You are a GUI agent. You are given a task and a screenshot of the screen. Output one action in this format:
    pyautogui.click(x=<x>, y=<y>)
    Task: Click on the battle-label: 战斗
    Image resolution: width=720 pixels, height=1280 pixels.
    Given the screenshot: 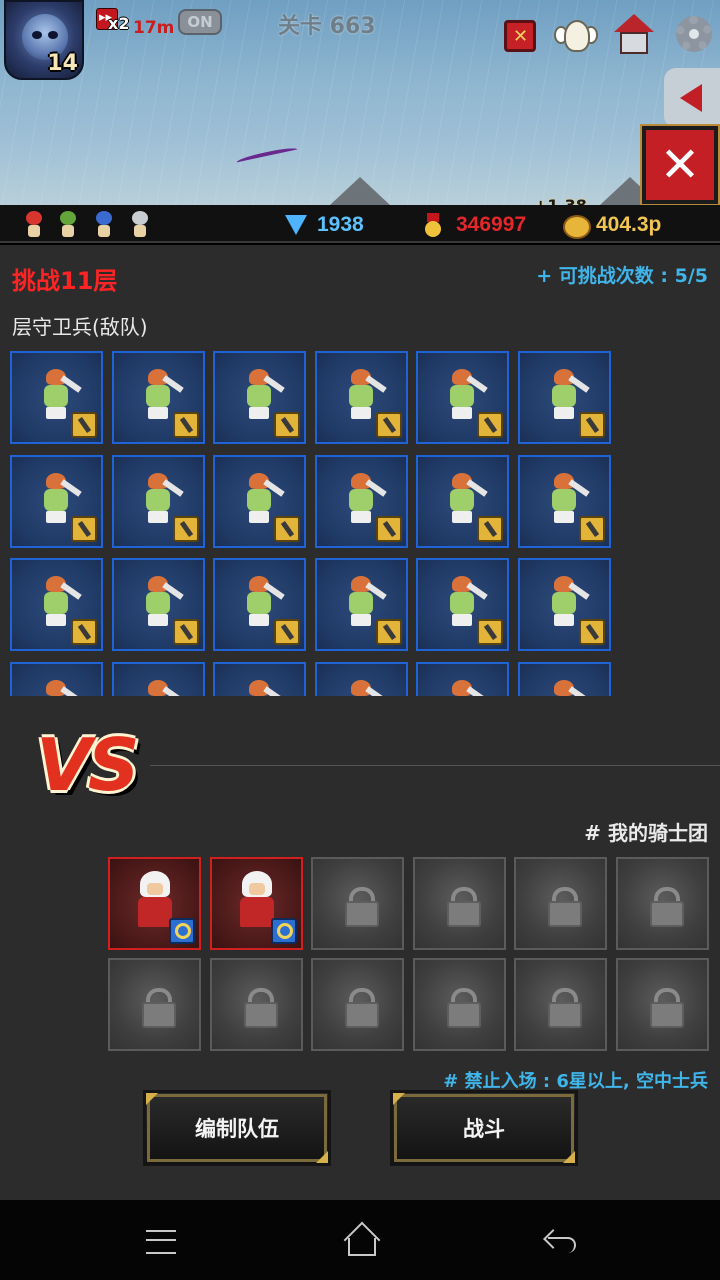 What is the action you would take?
    pyautogui.click(x=484, y=1129)
    